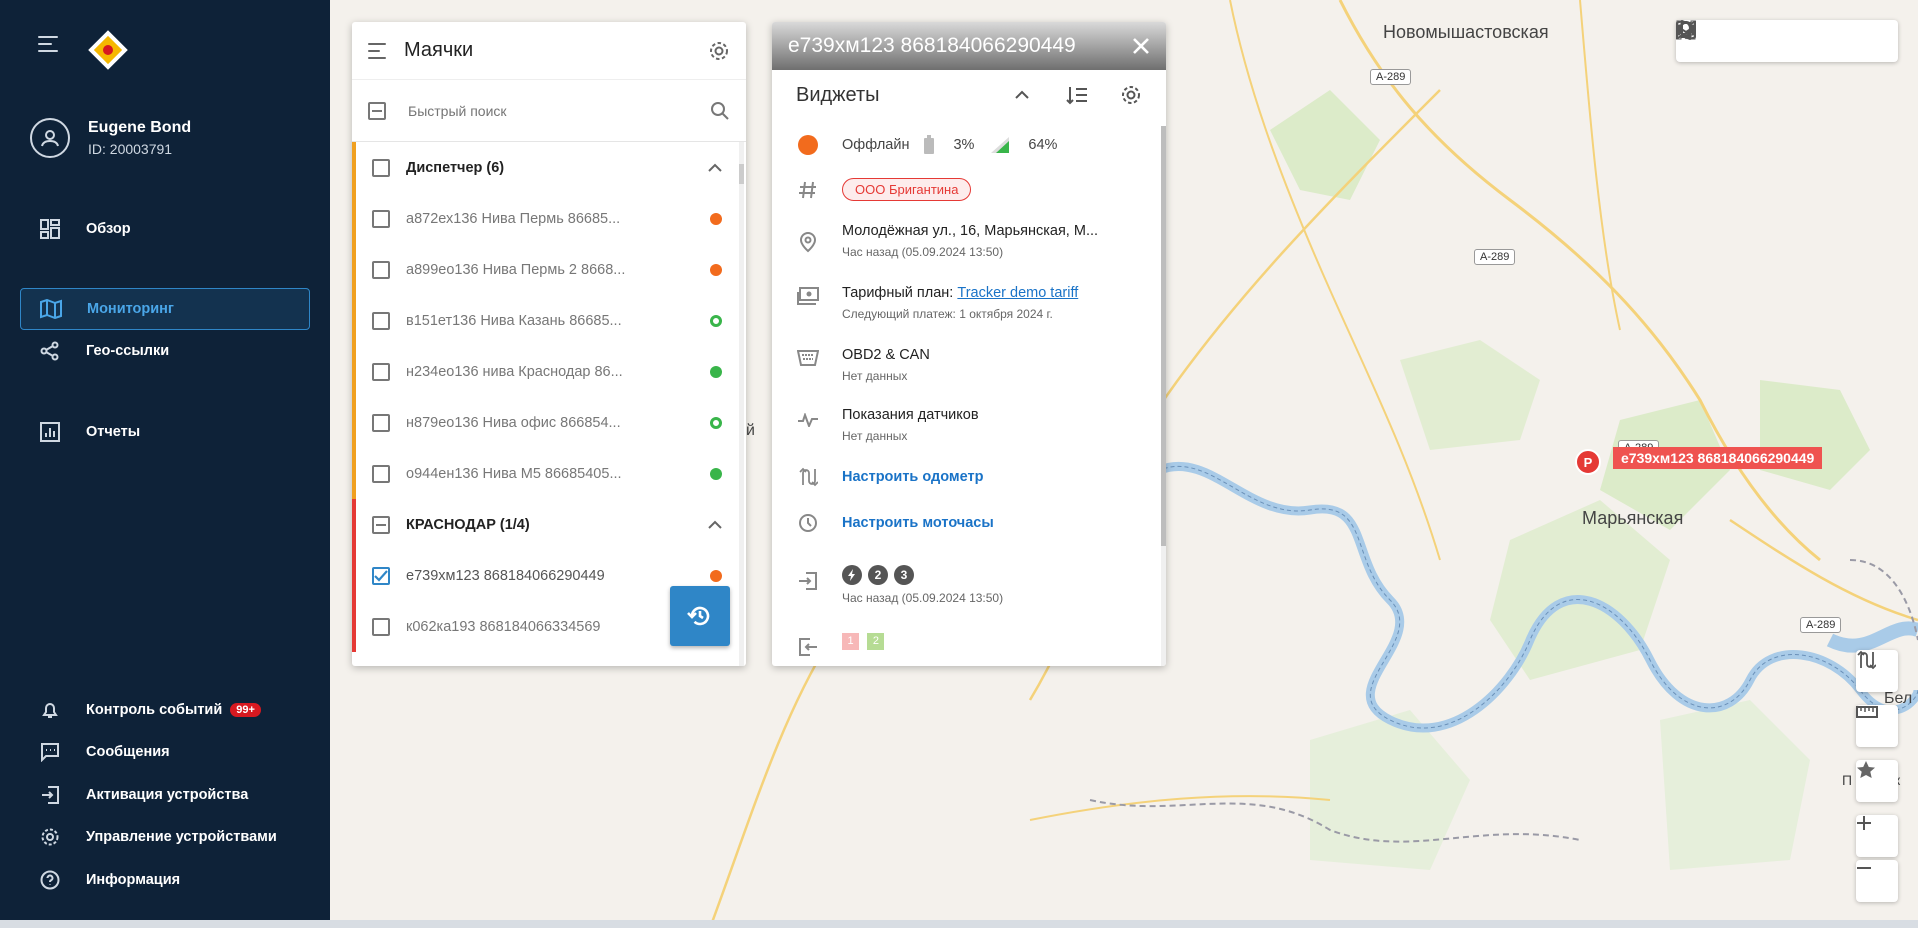  I want to click on map-icon, so click(1686, 30).